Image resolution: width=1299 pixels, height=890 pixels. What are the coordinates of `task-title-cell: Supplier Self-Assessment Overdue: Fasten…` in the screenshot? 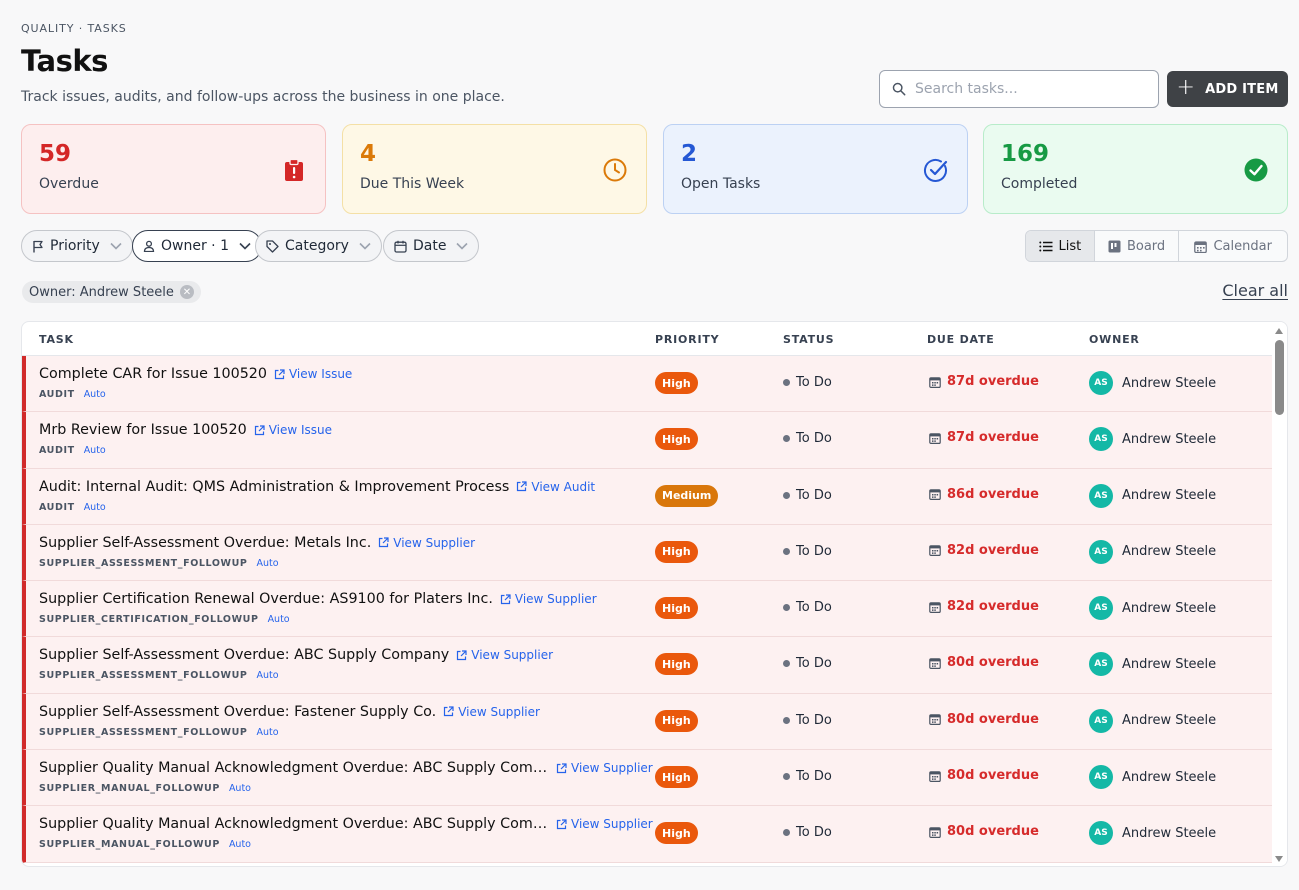 It's located at (289, 712).